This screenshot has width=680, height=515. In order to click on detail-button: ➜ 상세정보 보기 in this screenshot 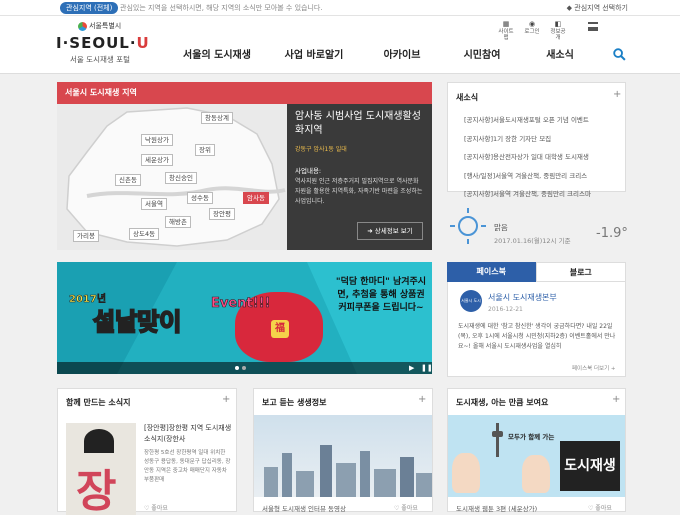, I will do `click(390, 231)`.